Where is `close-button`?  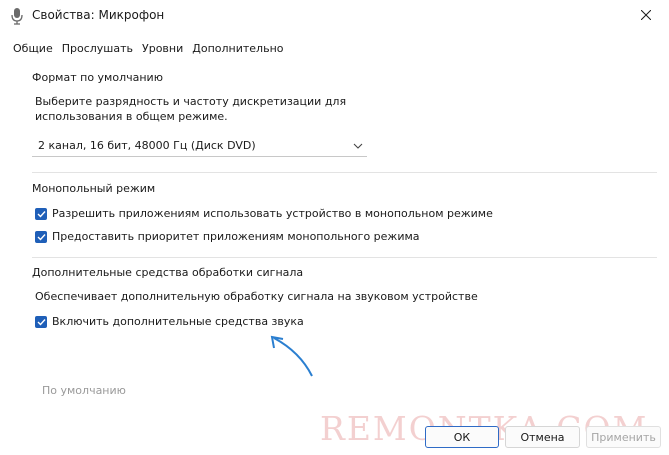
close-button is located at coordinates (646, 16).